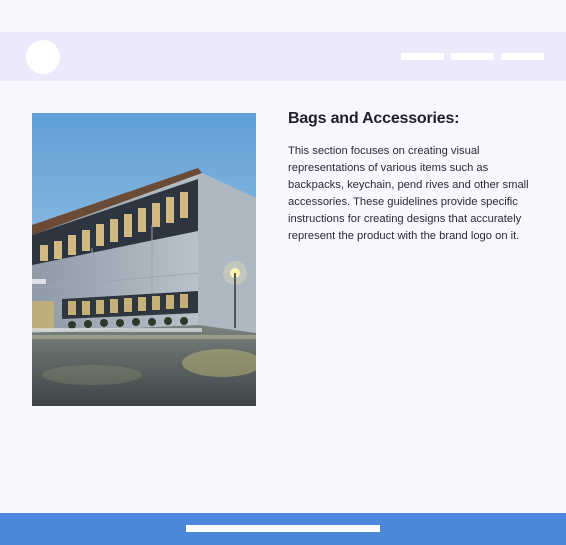  I want to click on logo-icon, so click(43, 57).